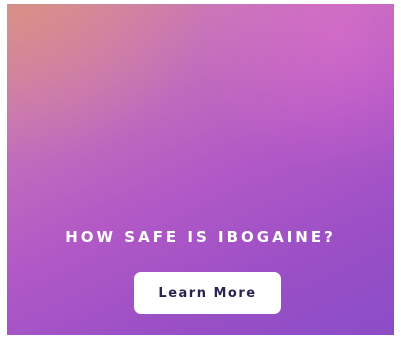  Describe the element at coordinates (200, 237) in the screenshot. I see `ad-headline: HOW SAFE IS IBOGAINE?` at that location.